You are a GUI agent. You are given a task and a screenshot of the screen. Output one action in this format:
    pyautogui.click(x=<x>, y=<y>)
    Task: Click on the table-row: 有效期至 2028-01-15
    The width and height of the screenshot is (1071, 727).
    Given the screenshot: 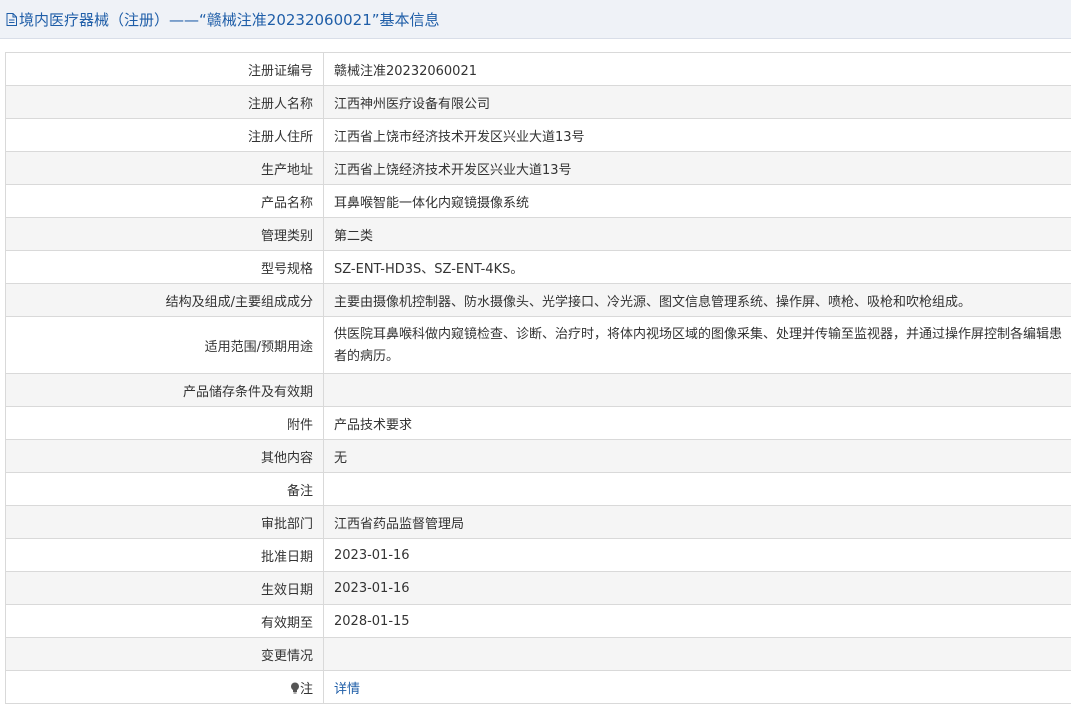 What is the action you would take?
    pyautogui.click(x=538, y=621)
    